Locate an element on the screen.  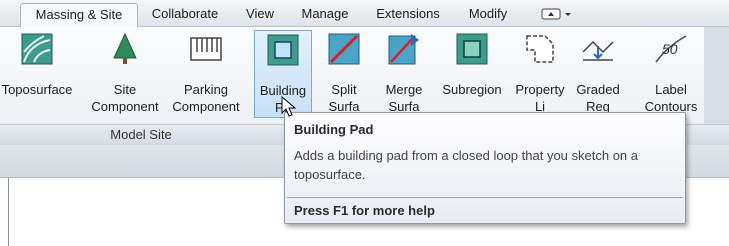
label-contours-button: 50 Label Contours is located at coordinates (671, 74).